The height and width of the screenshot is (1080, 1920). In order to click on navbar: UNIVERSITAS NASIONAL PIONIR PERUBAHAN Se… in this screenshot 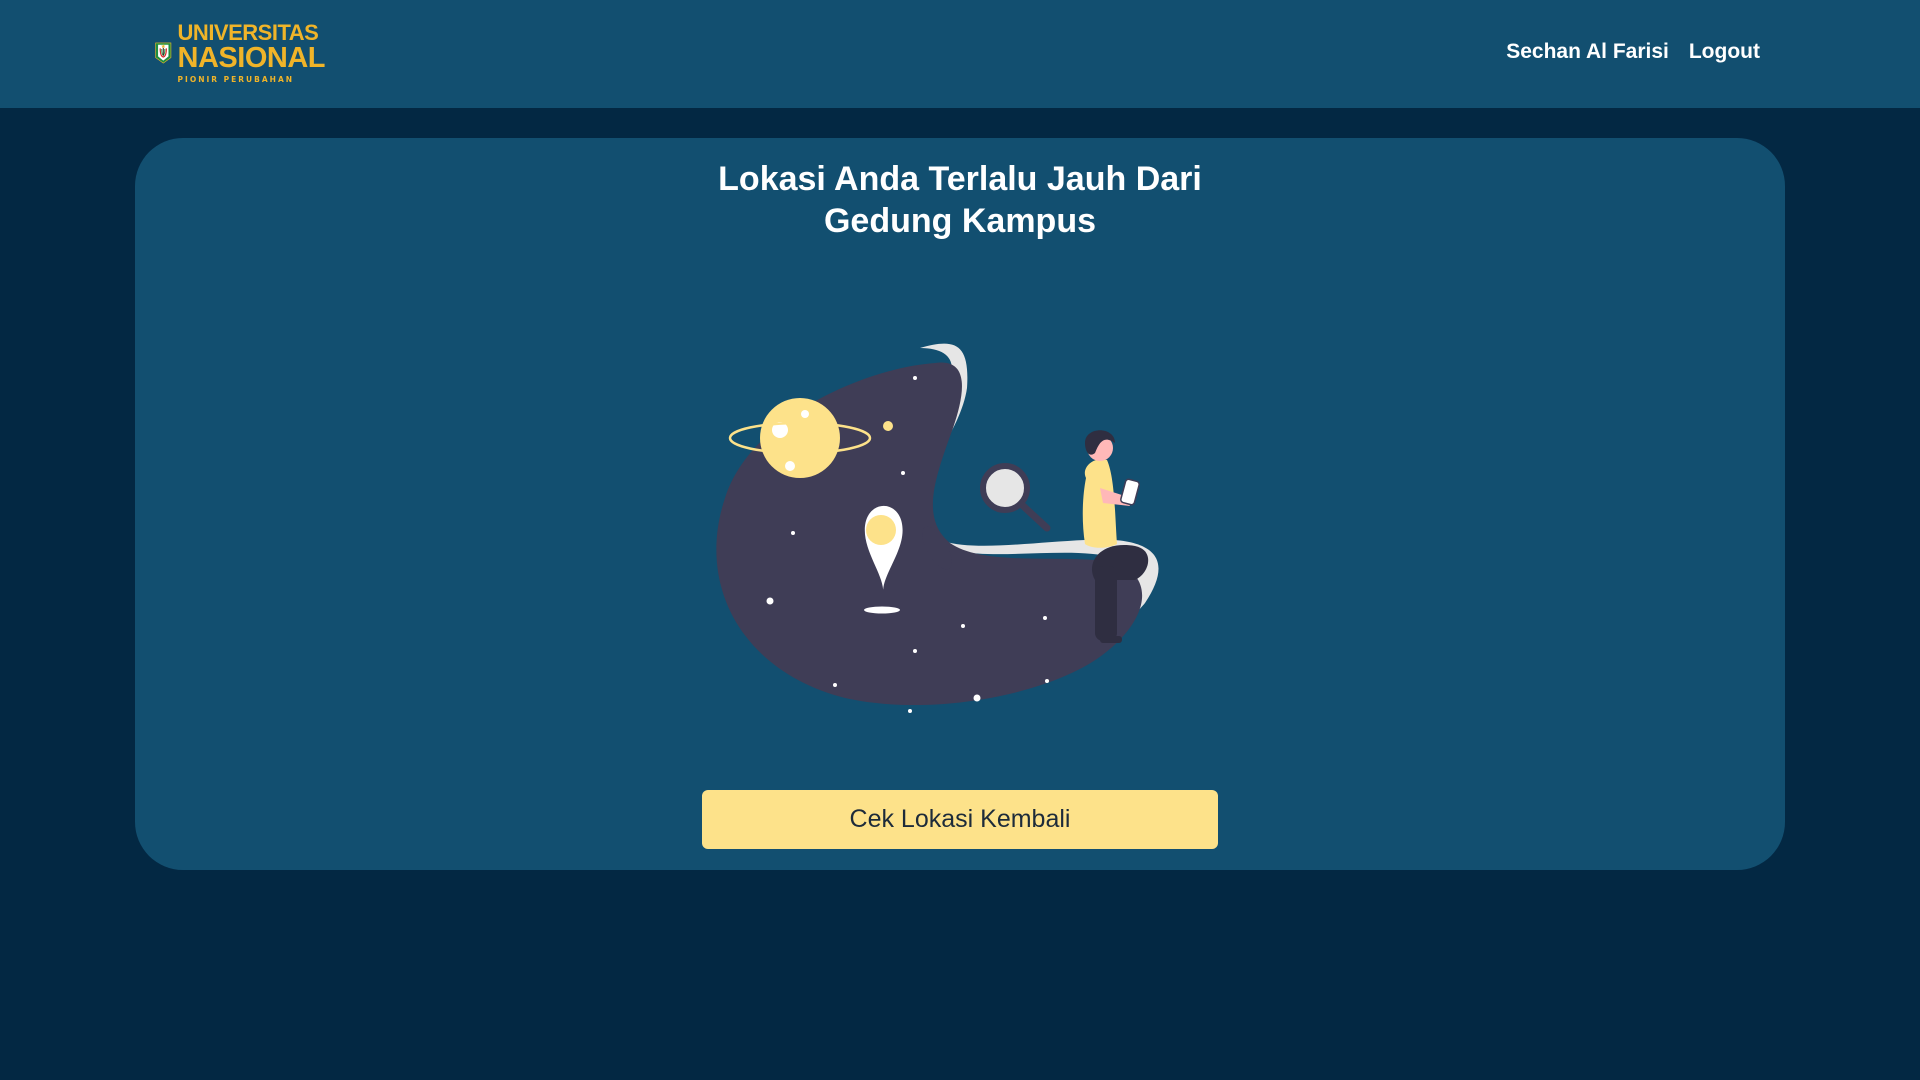, I will do `click(960, 54)`.